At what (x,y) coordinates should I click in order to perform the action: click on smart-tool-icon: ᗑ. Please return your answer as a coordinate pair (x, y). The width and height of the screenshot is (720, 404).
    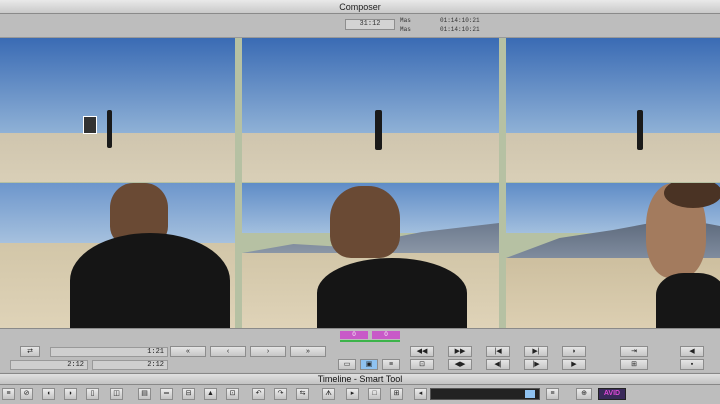
    Looking at the image, I should click on (328, 394).